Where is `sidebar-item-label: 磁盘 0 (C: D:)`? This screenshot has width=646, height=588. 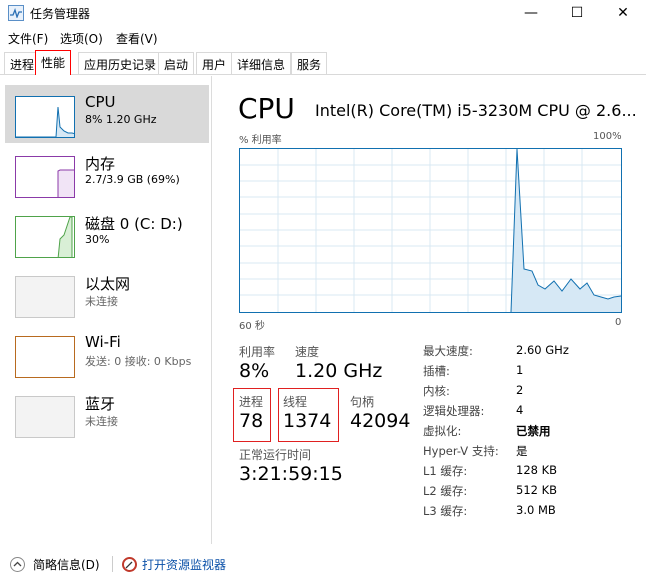
sidebar-item-label: 磁盘 0 (C: D:) is located at coordinates (134, 224).